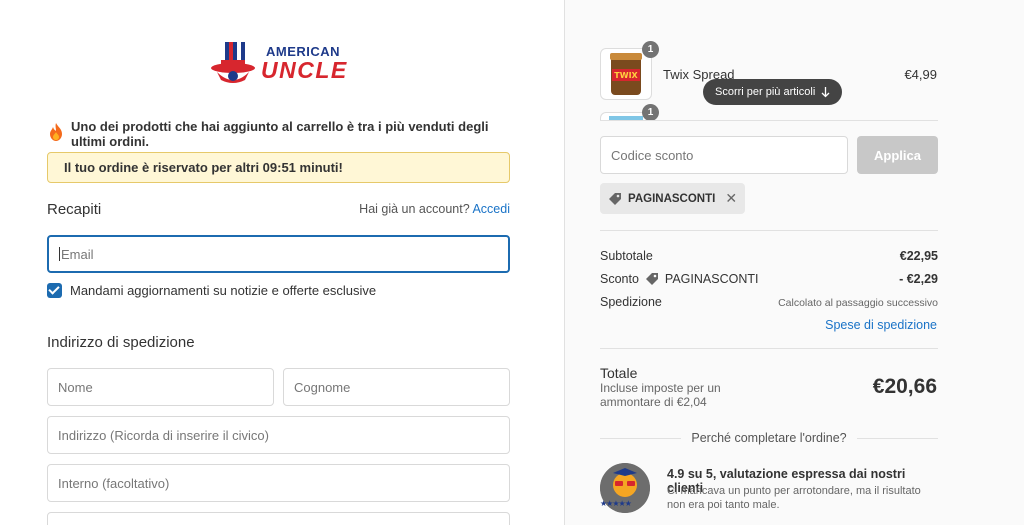 This screenshot has height=525, width=1024. I want to click on uncle-sam-hat-icon, so click(233, 62).